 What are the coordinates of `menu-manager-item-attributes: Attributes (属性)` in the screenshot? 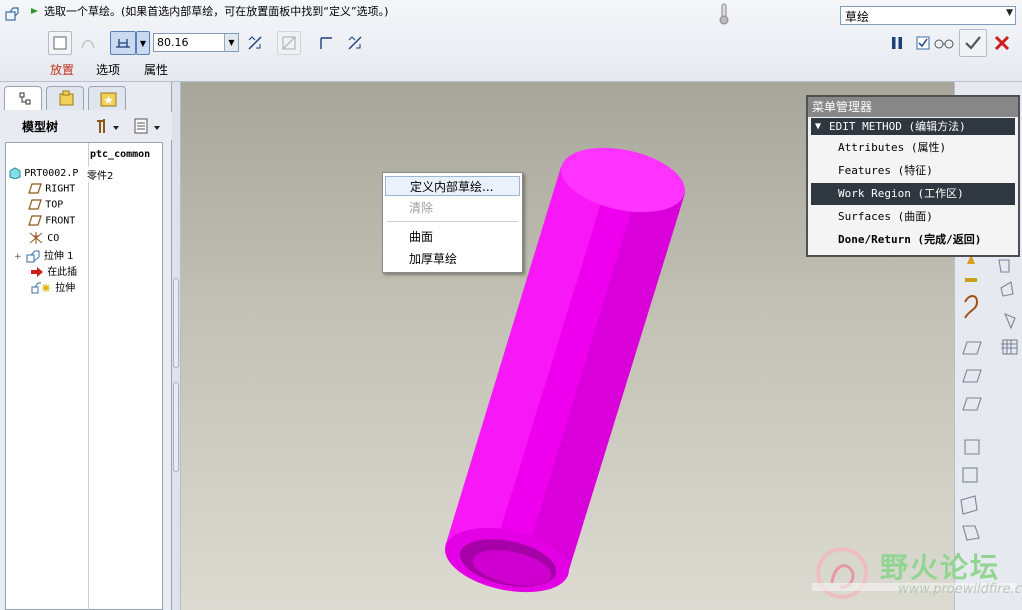 It's located at (913, 148).